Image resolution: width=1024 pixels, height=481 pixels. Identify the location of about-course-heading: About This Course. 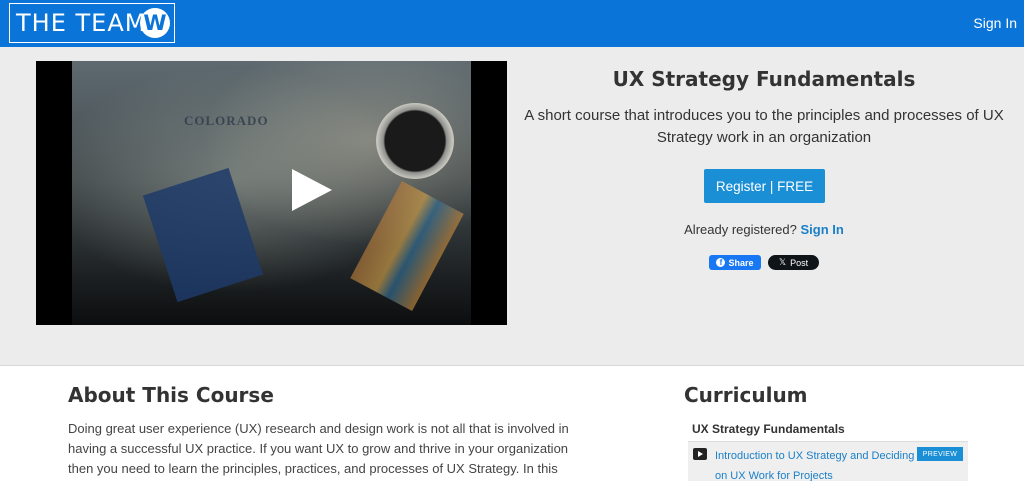
(171, 395).